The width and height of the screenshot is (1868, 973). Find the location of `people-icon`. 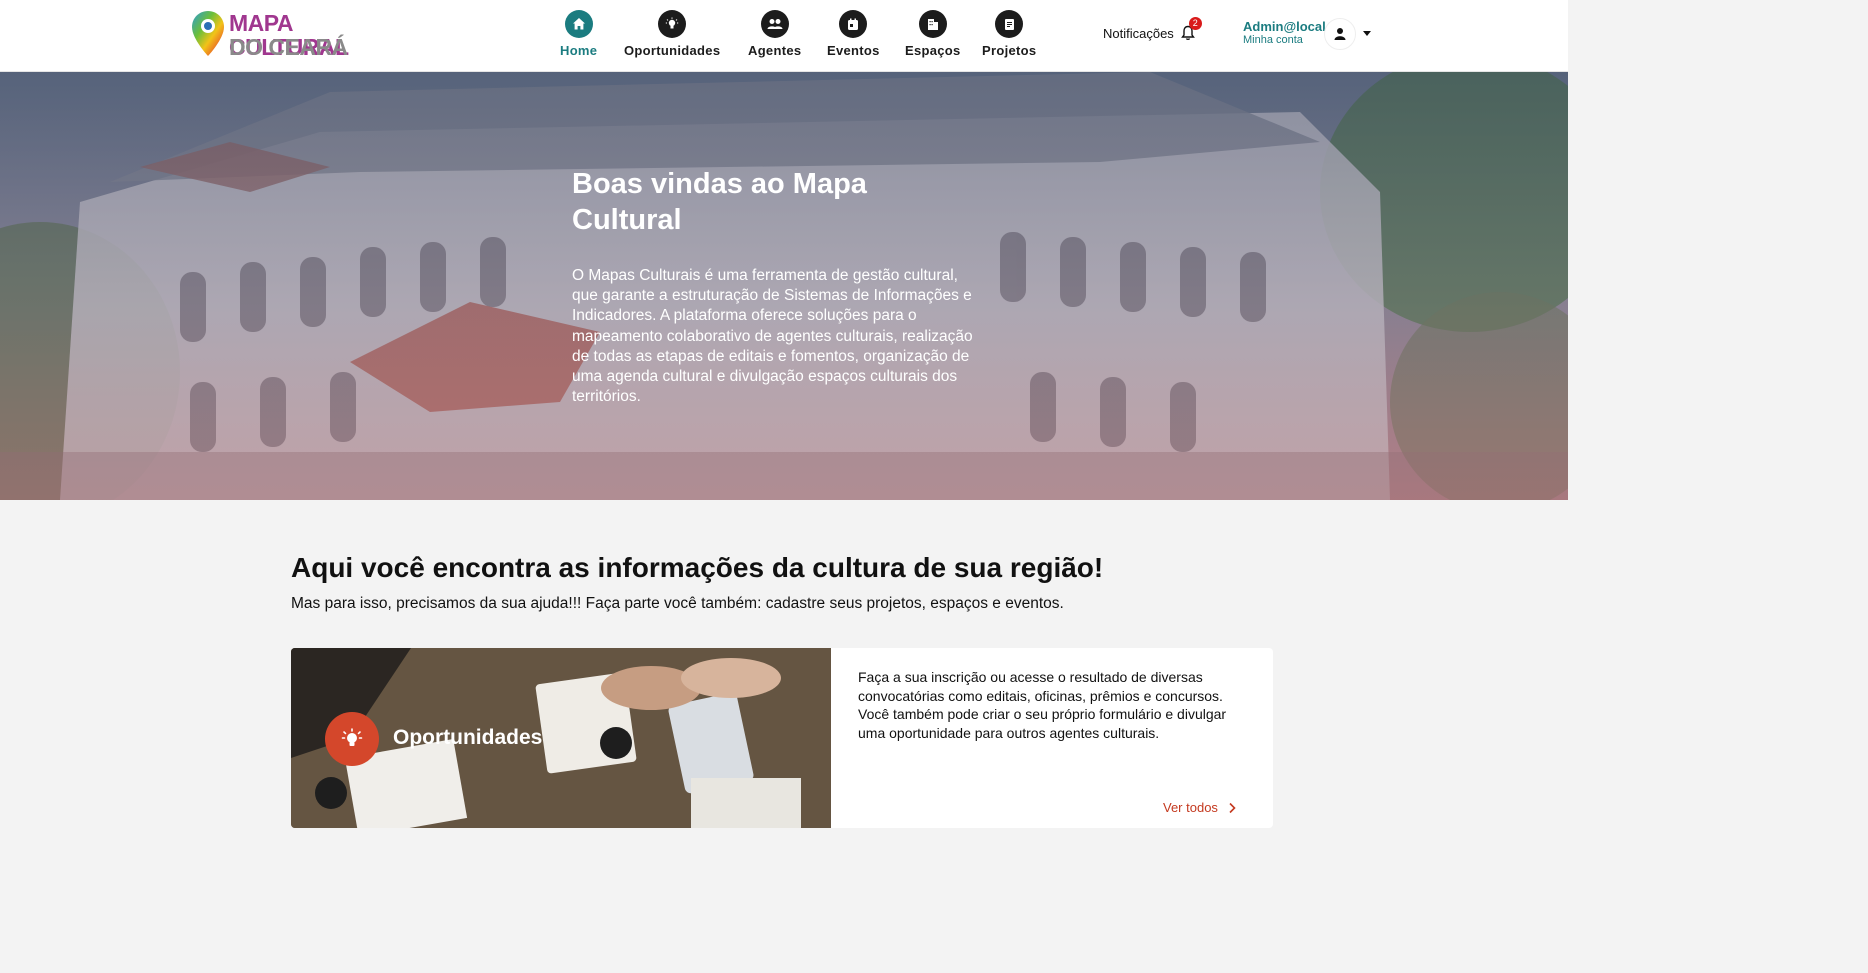

people-icon is located at coordinates (774, 24).